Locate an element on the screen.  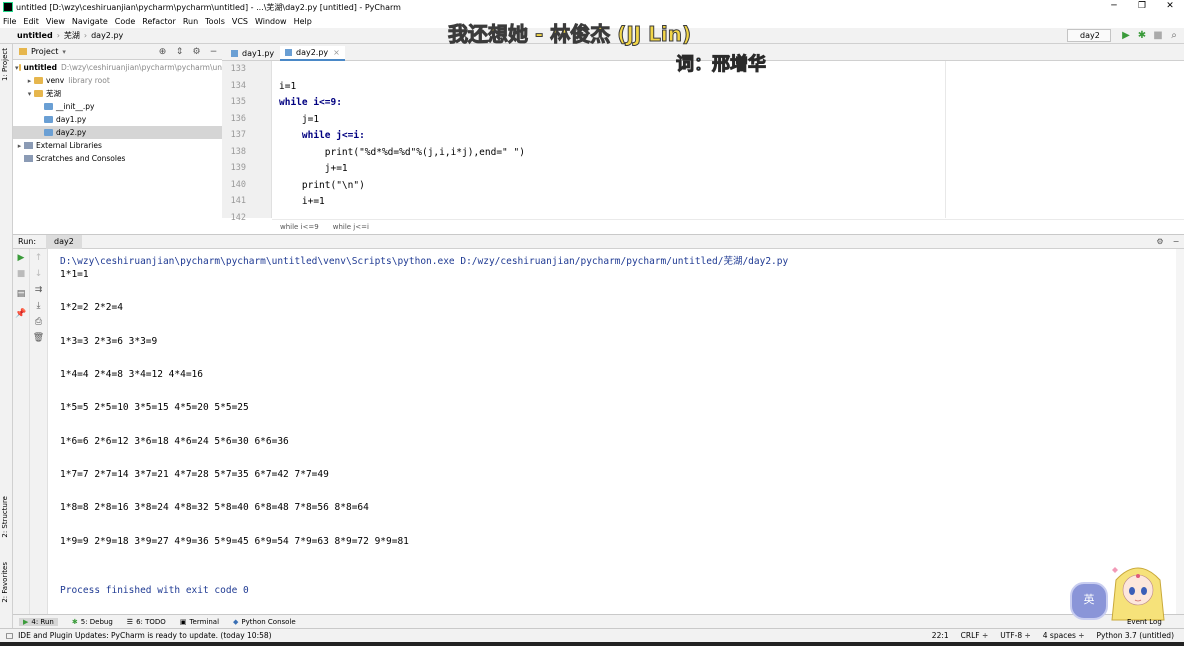
todo-icon: ☰ is located at coordinates (130, 621).